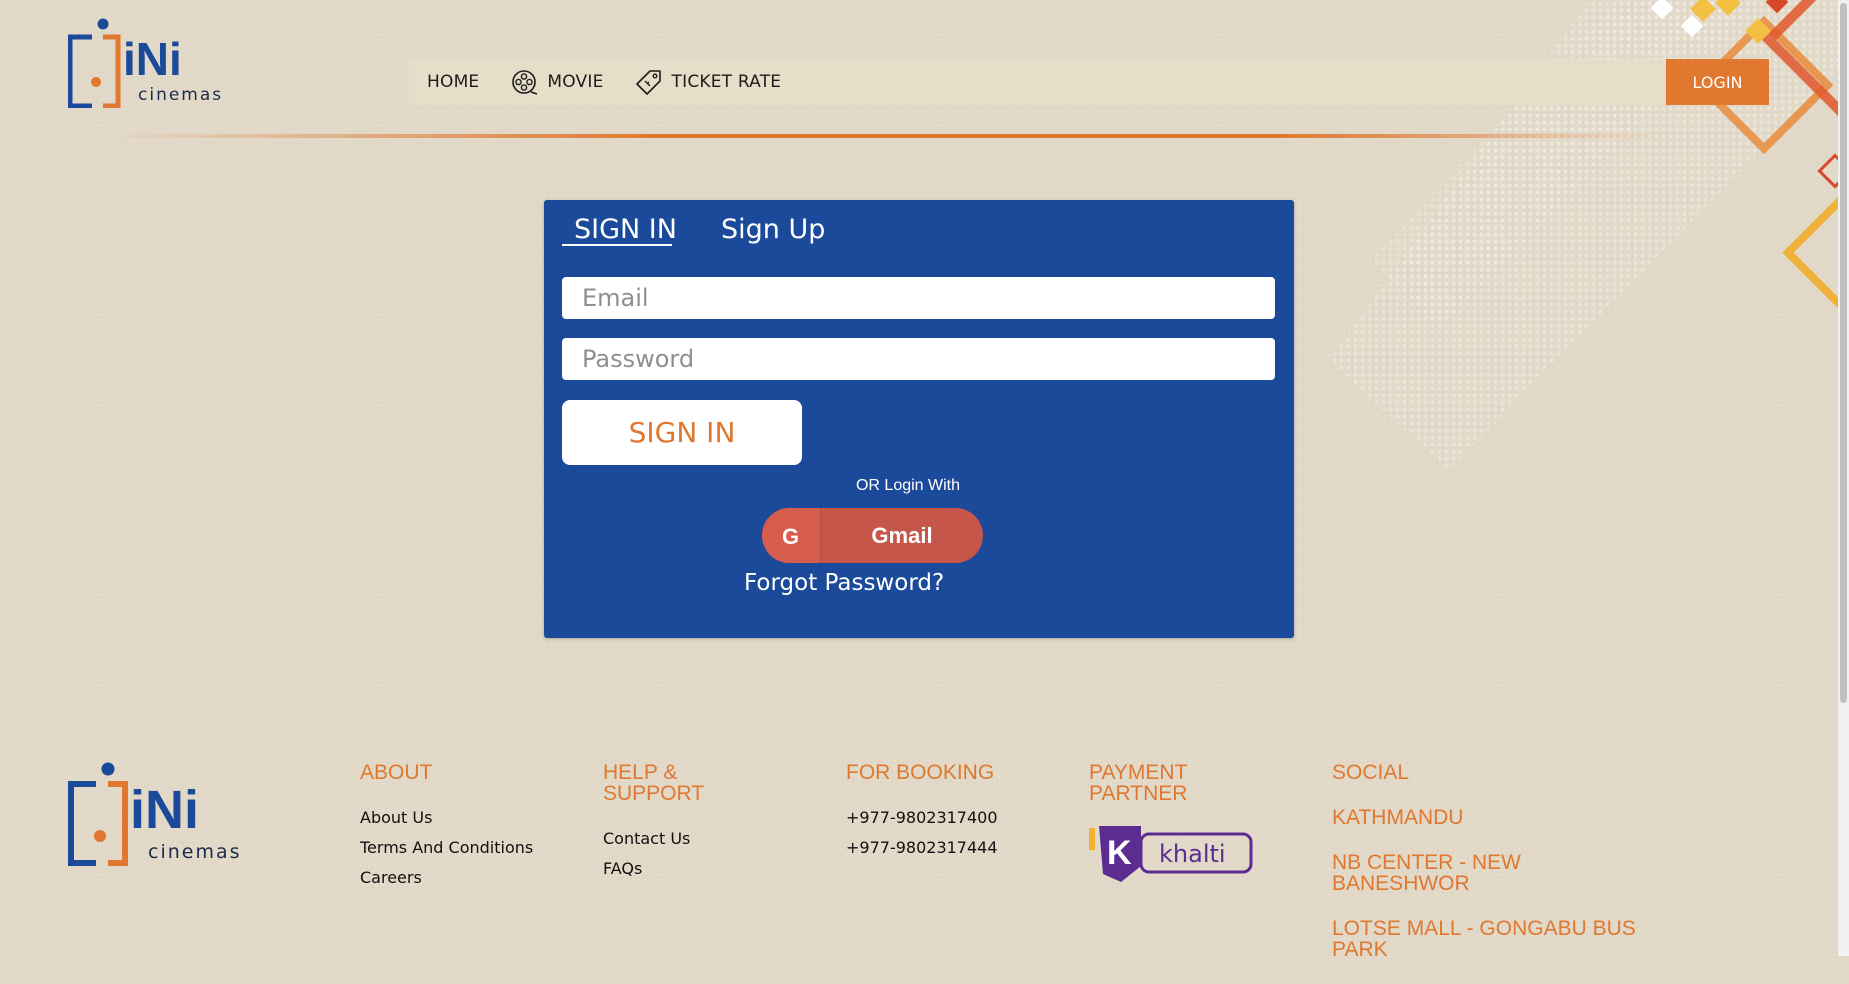  I want to click on nav-home: HOME, so click(453, 82).